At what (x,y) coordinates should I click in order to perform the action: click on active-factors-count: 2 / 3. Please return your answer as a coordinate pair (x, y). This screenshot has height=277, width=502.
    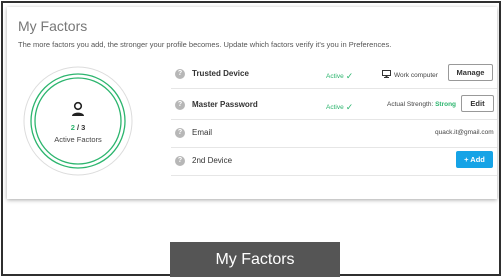
    Looking at the image, I should click on (78, 127).